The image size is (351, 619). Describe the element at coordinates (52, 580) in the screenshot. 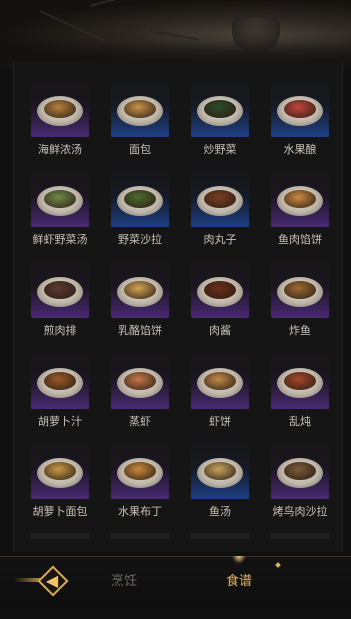

I see `back-arrow-icon: ◀` at that location.